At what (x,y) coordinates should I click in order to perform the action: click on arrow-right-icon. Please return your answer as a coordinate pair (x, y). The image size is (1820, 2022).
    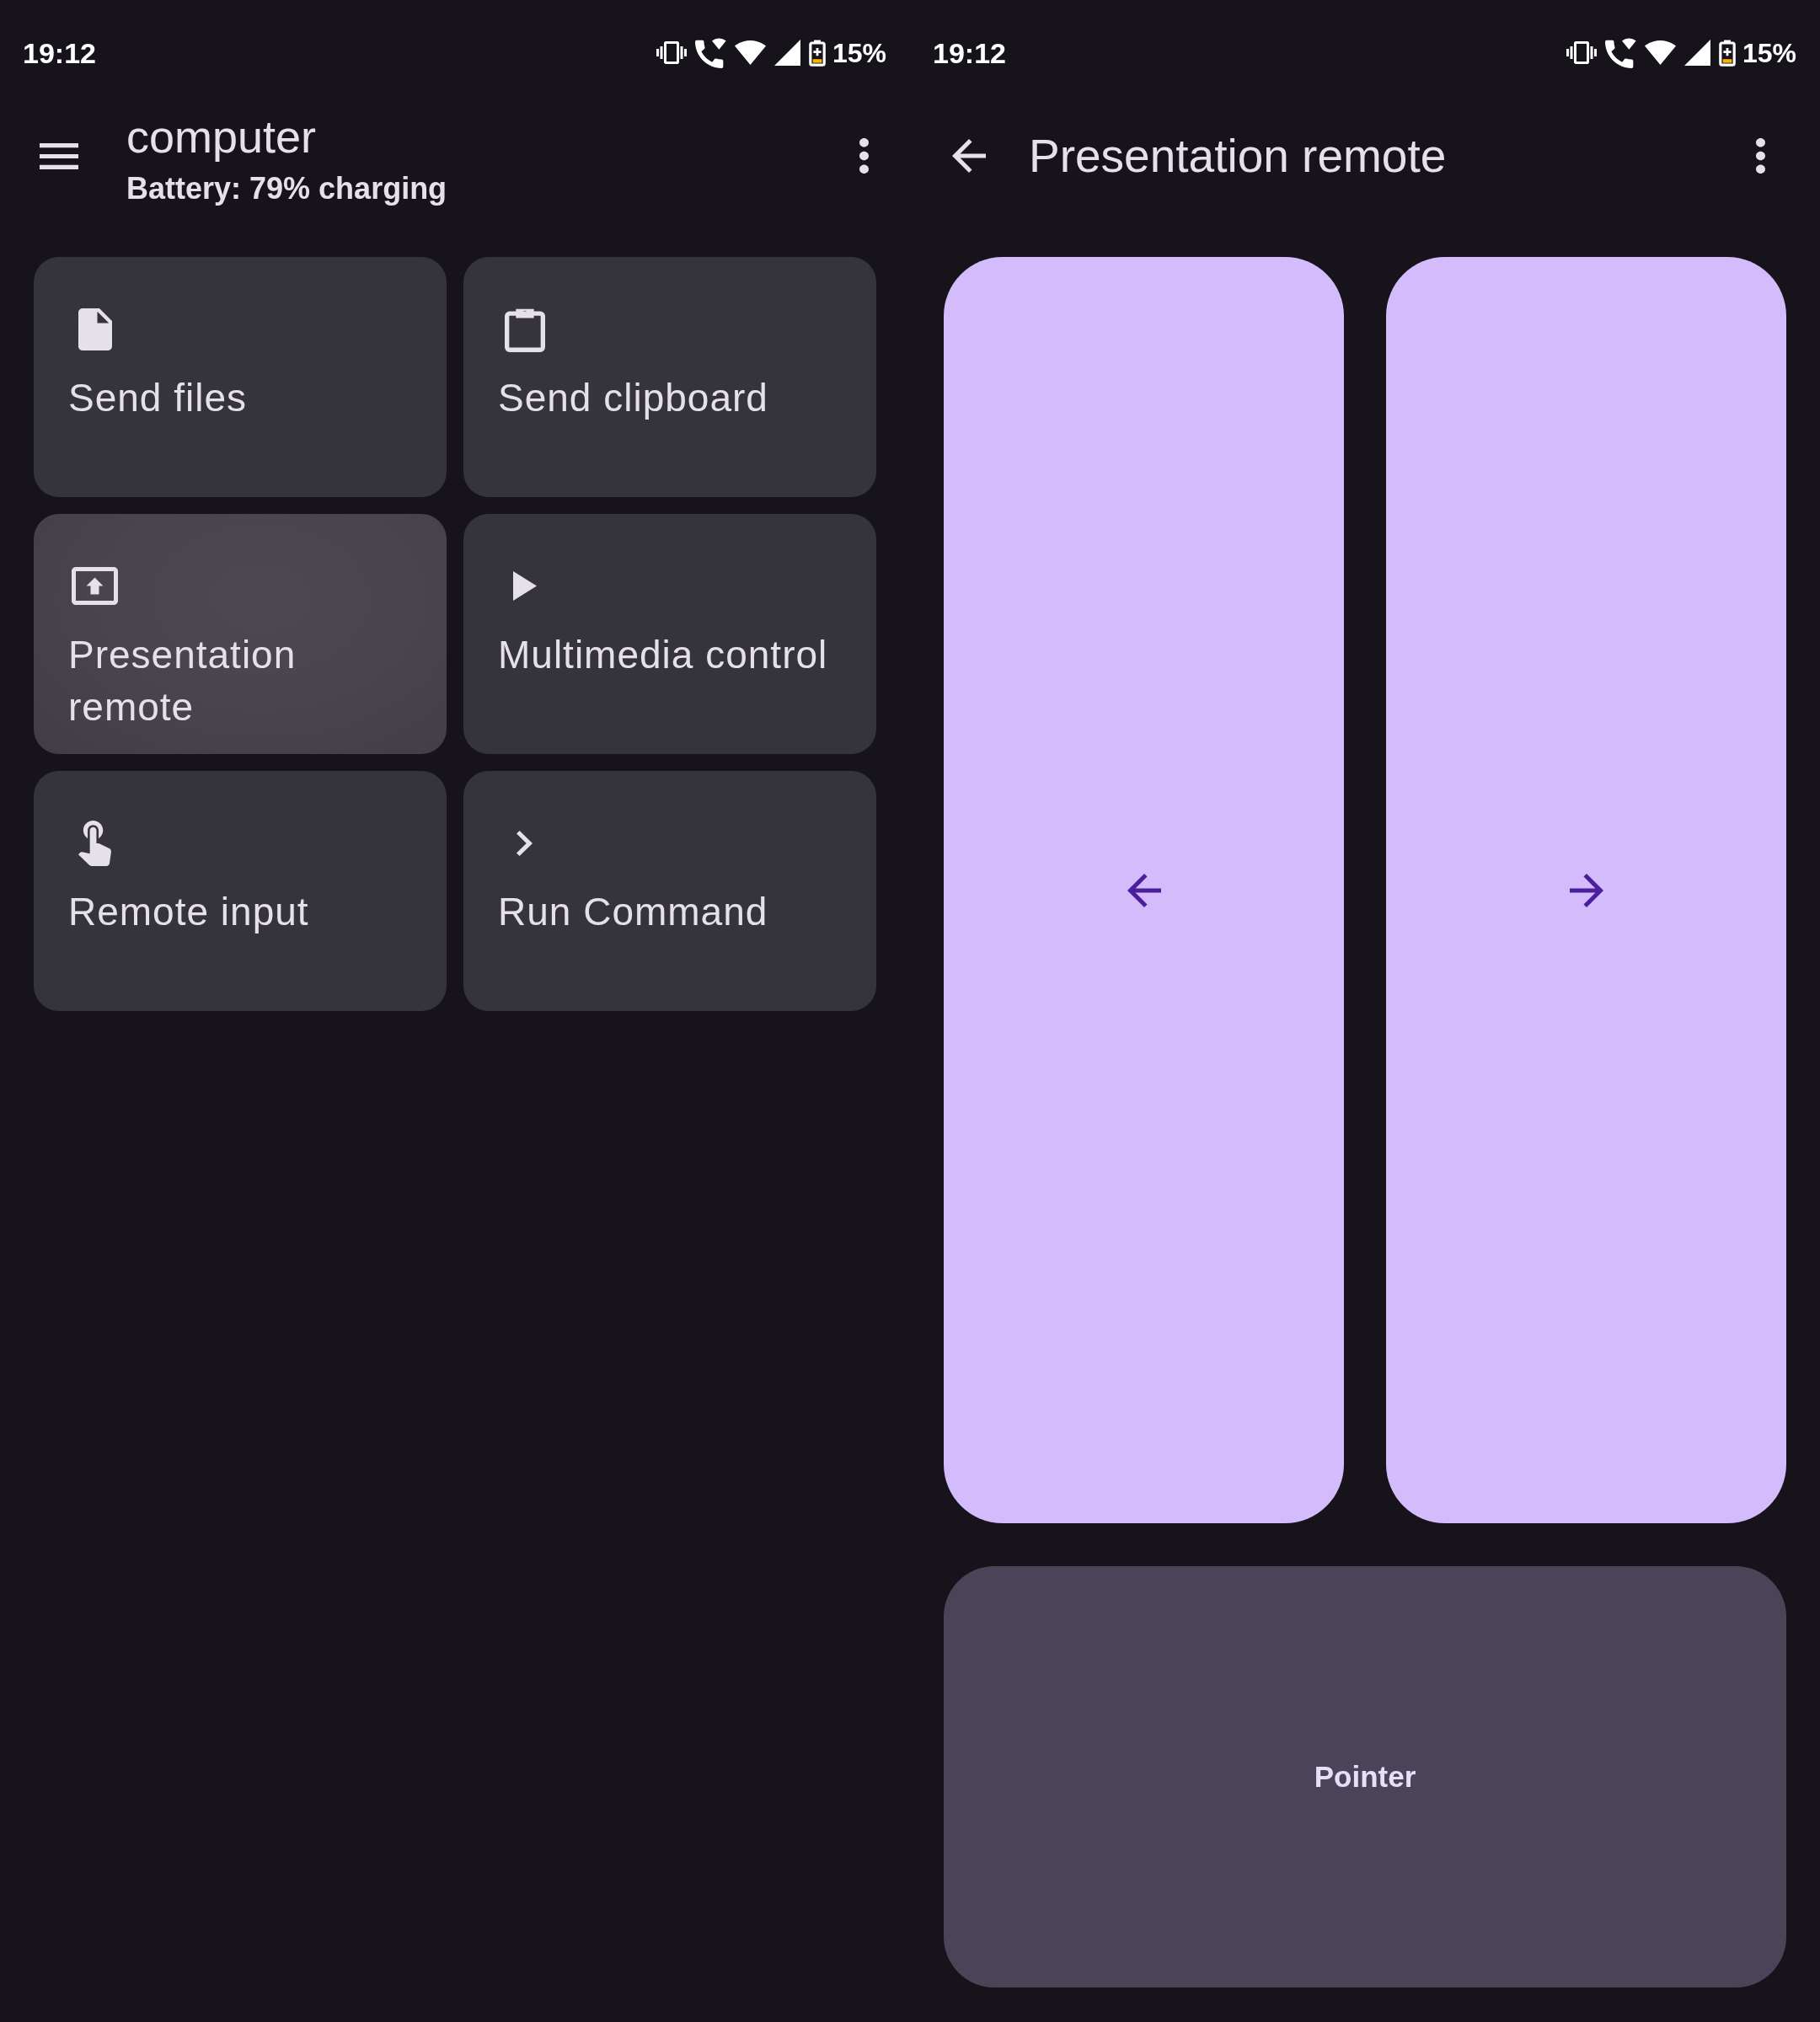
    Looking at the image, I should click on (1586, 890).